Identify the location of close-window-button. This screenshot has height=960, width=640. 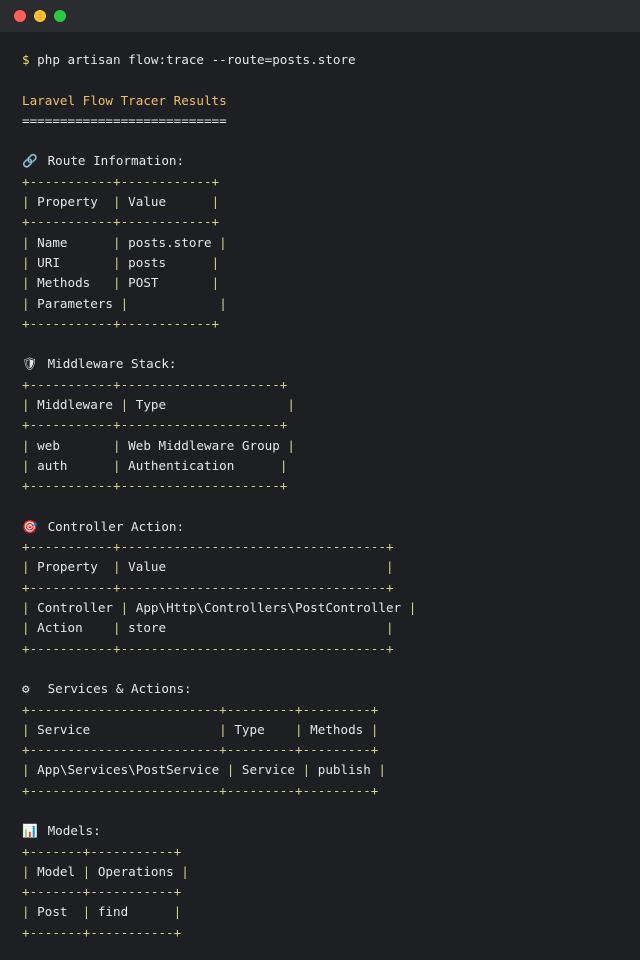
(20, 16).